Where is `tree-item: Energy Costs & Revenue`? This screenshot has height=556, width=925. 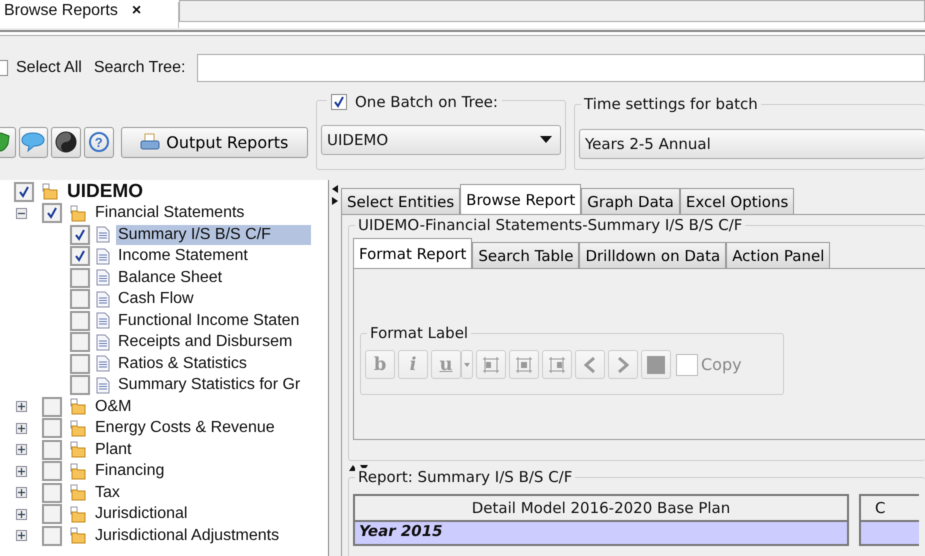 tree-item: Energy Costs & Revenue is located at coordinates (185, 428).